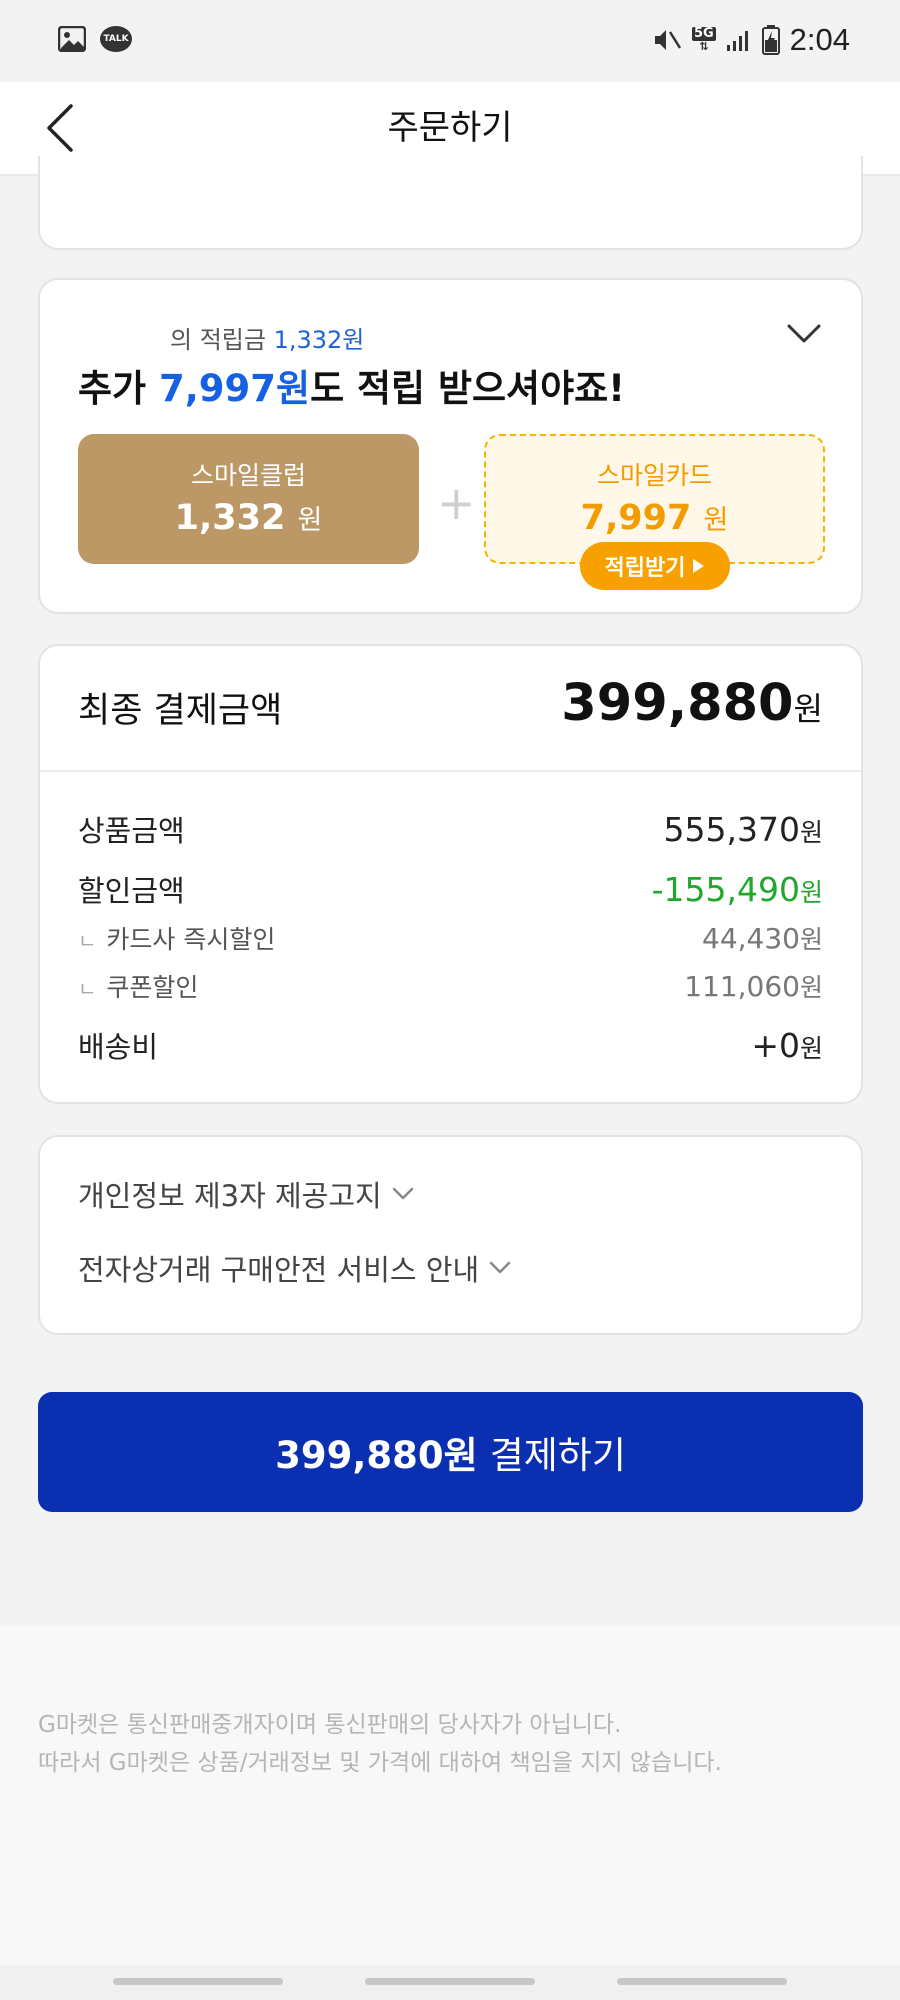  What do you see at coordinates (636, 518) in the screenshot?
I see `smile-card-value: 7,997` at bounding box center [636, 518].